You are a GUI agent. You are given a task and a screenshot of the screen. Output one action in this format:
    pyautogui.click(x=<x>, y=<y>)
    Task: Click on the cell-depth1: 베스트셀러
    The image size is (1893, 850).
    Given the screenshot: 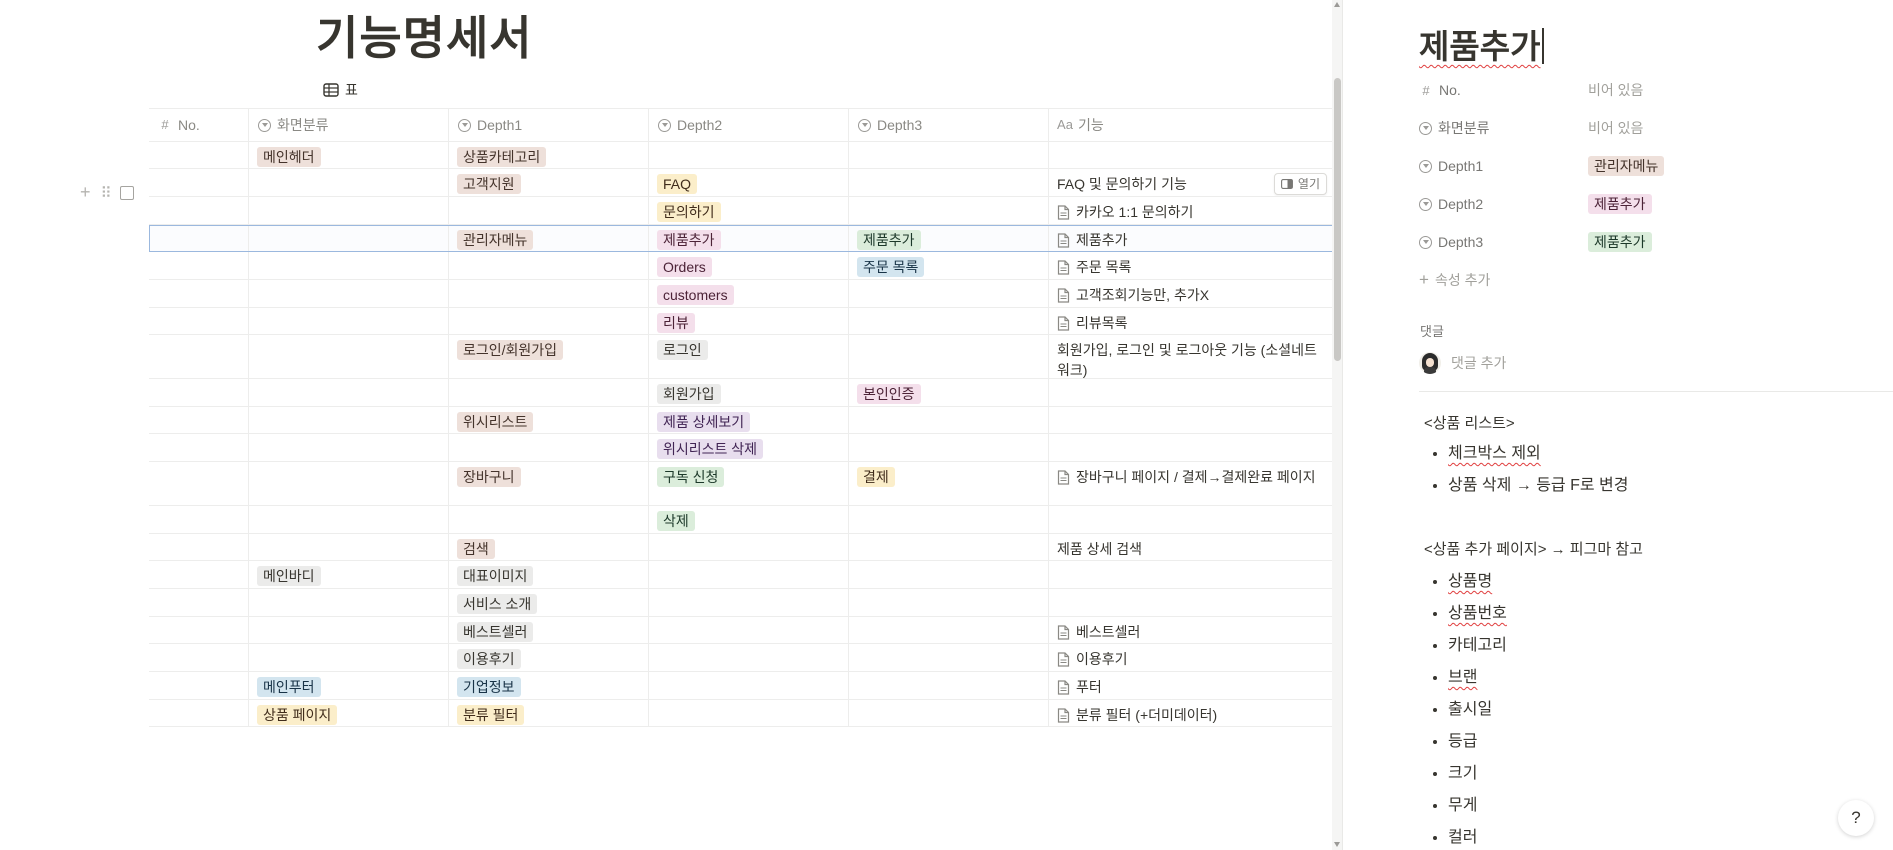 What is the action you would take?
    pyautogui.click(x=549, y=630)
    